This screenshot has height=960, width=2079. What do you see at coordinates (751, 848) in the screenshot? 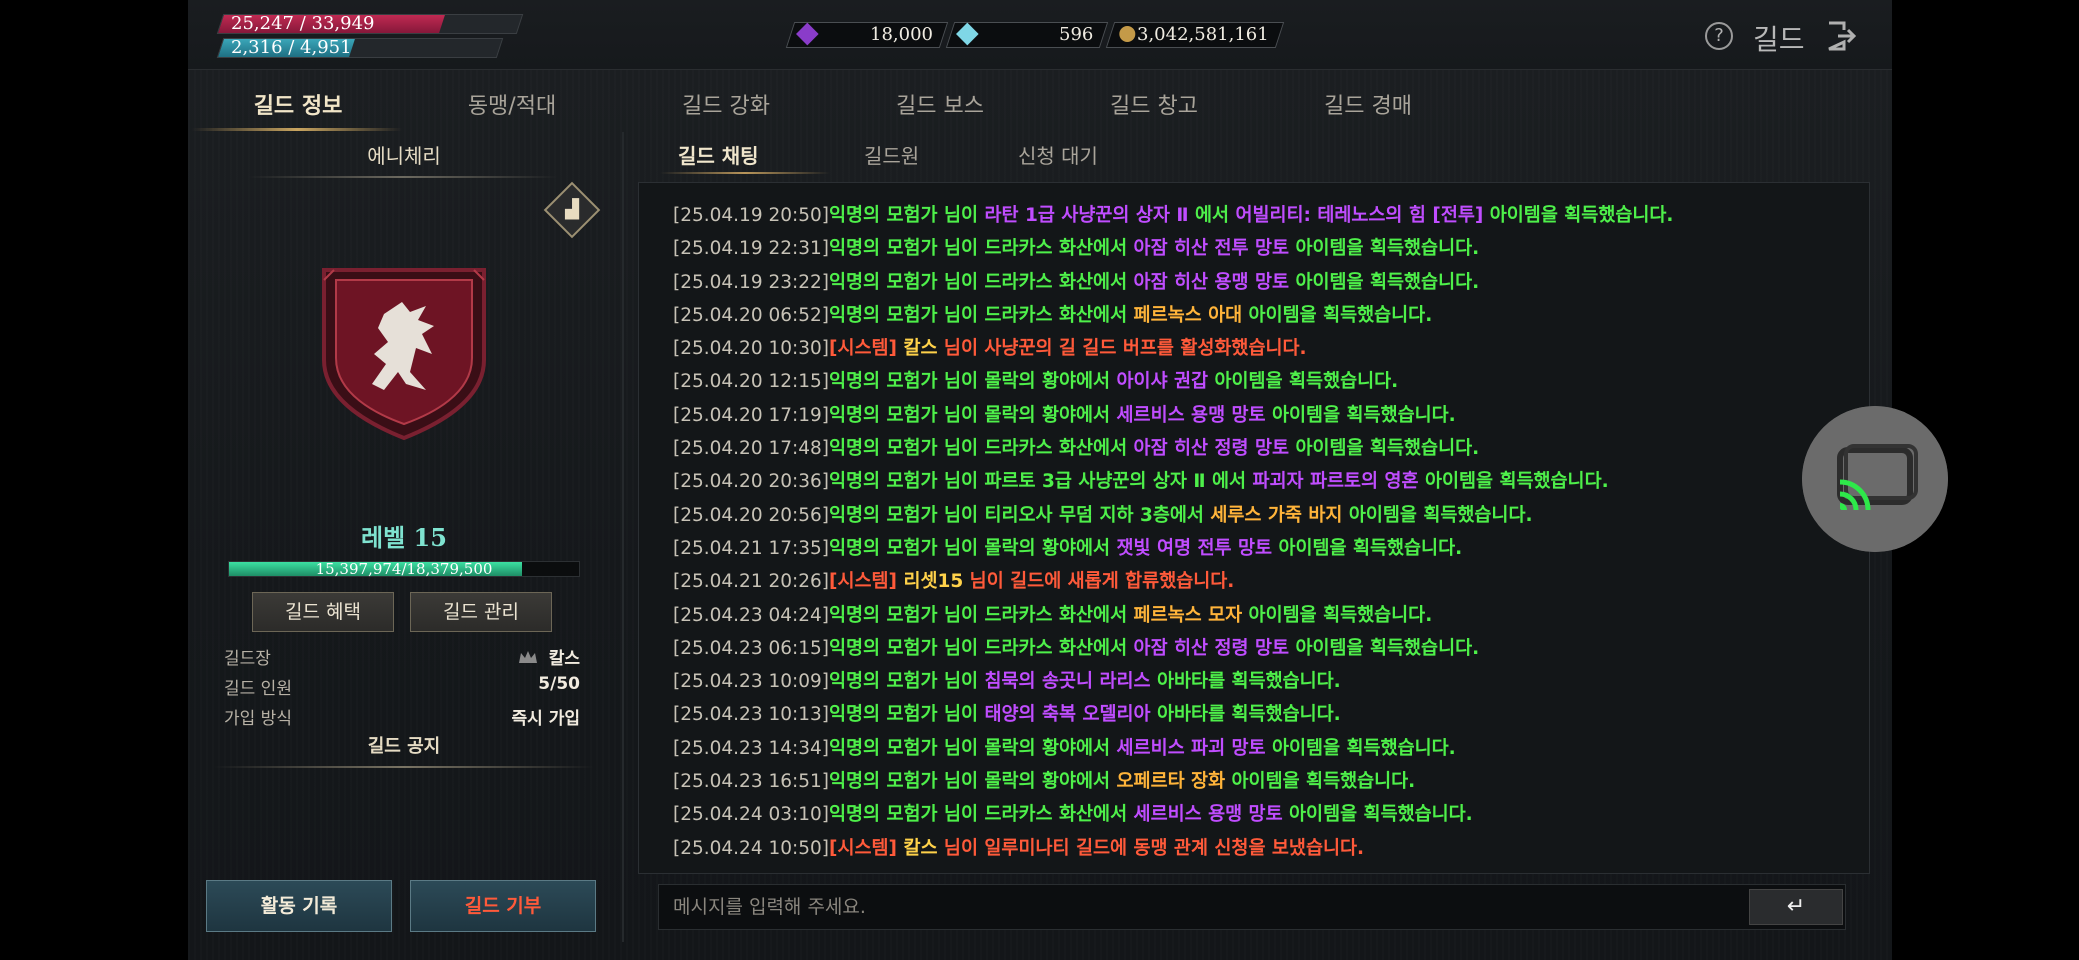
I see `chat-timestamp: [25.04.24 10:50]` at bounding box center [751, 848].